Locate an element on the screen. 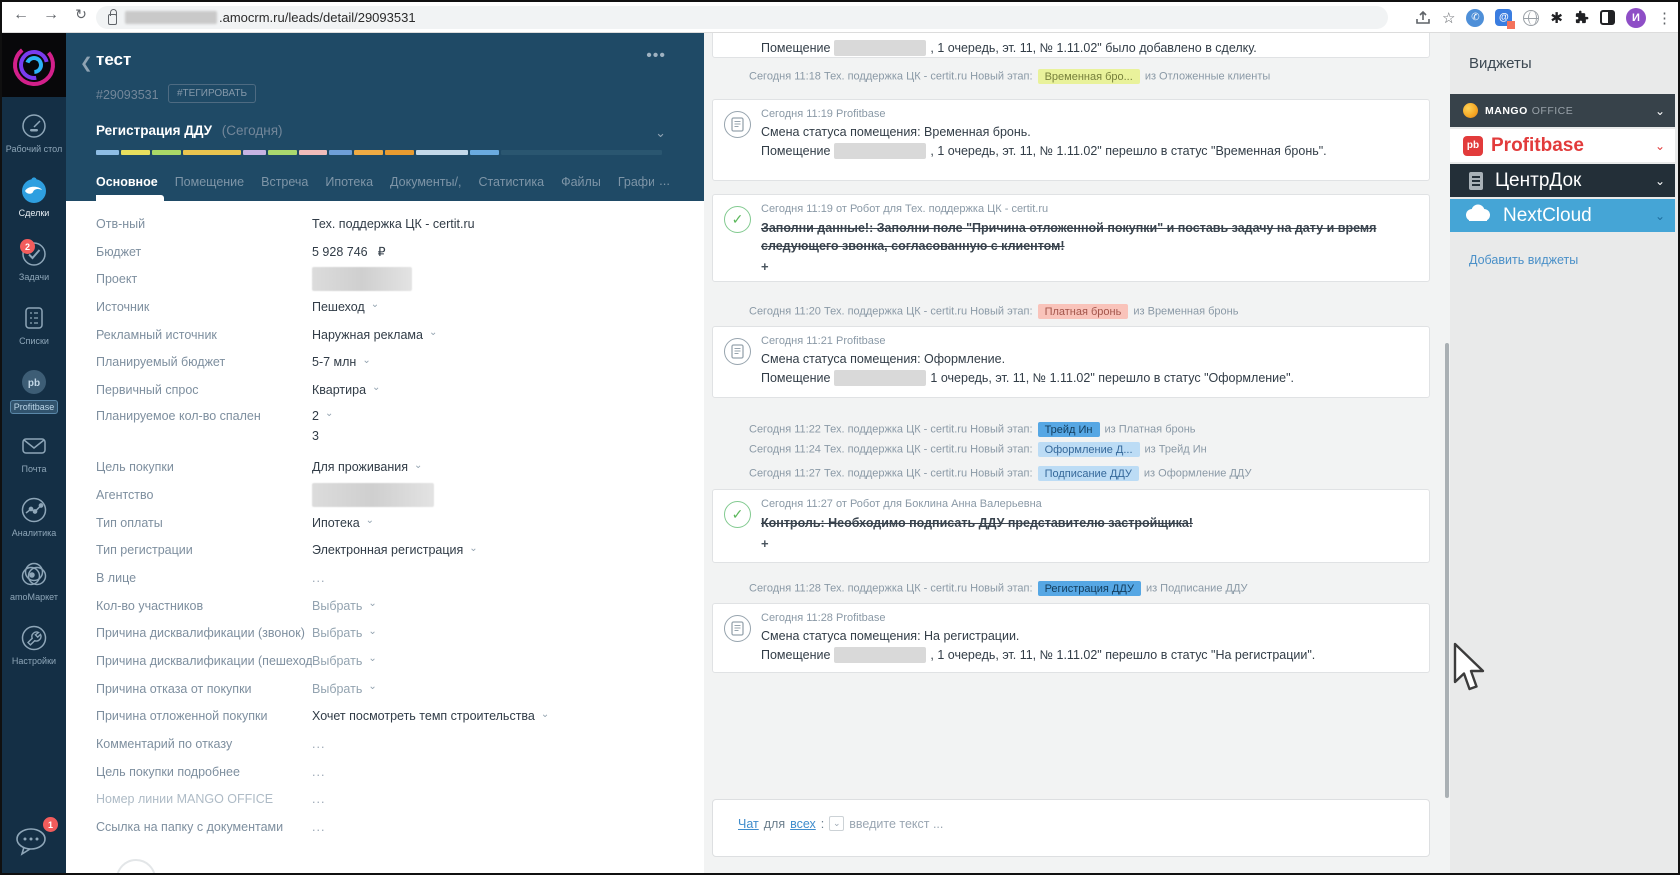 Image resolution: width=1680 pixels, height=875 pixels. chat-audience-dropdown-icon: ⌄ is located at coordinates (837, 823).